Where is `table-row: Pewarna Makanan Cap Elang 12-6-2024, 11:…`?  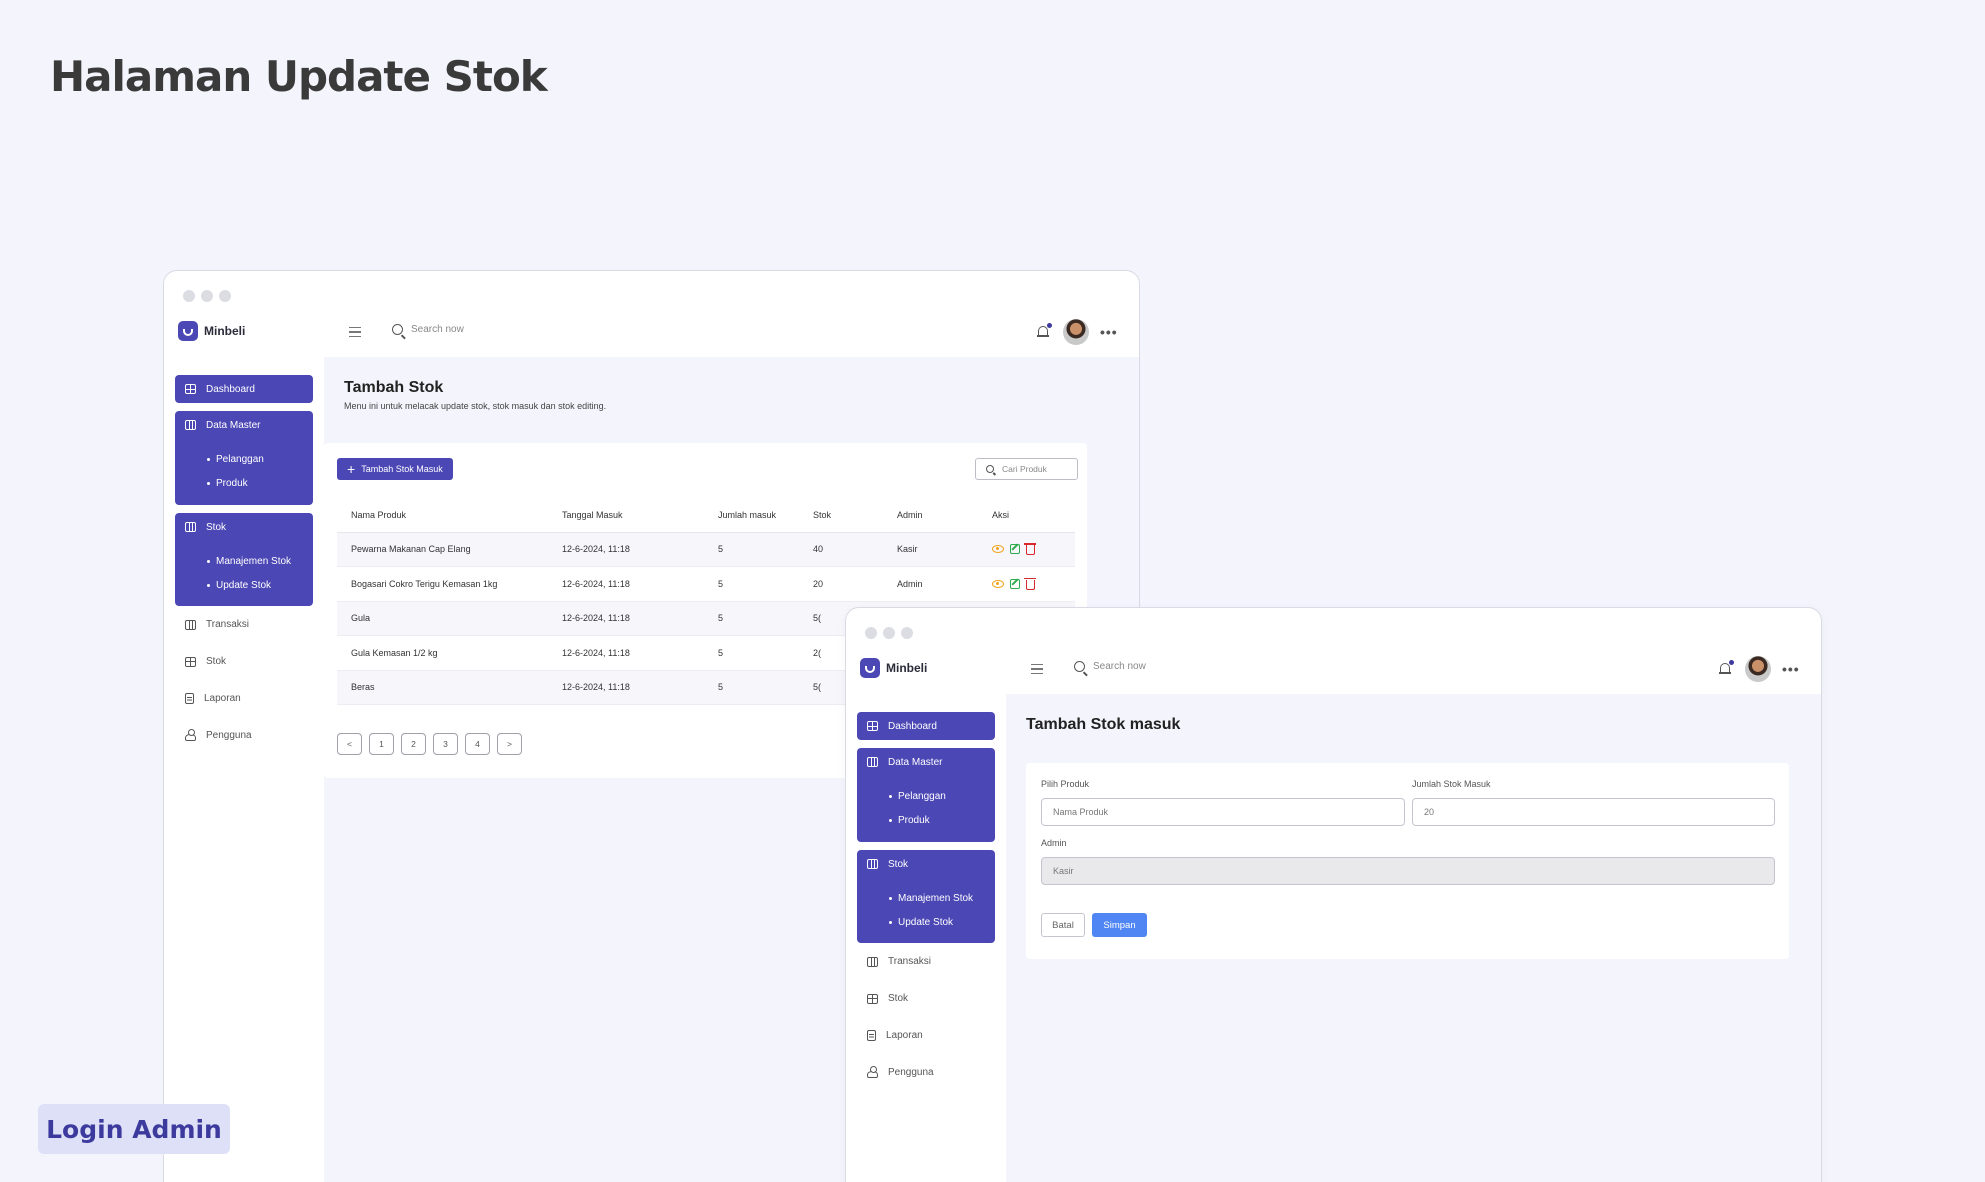 table-row: Pewarna Makanan Cap Elang 12-6-2024, 11:… is located at coordinates (706, 549).